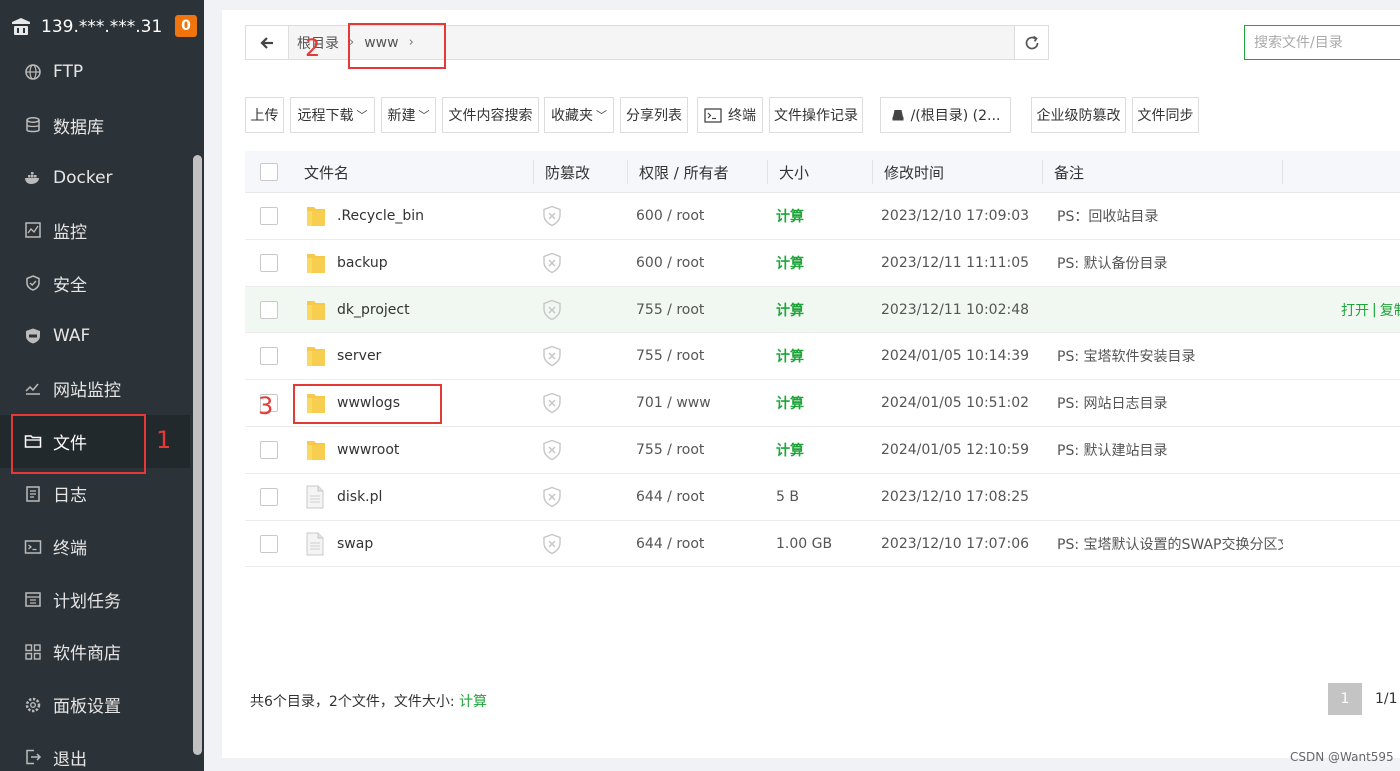  What do you see at coordinates (95, 335) in the screenshot?
I see `sidebar-item-waf: WAF` at bounding box center [95, 335].